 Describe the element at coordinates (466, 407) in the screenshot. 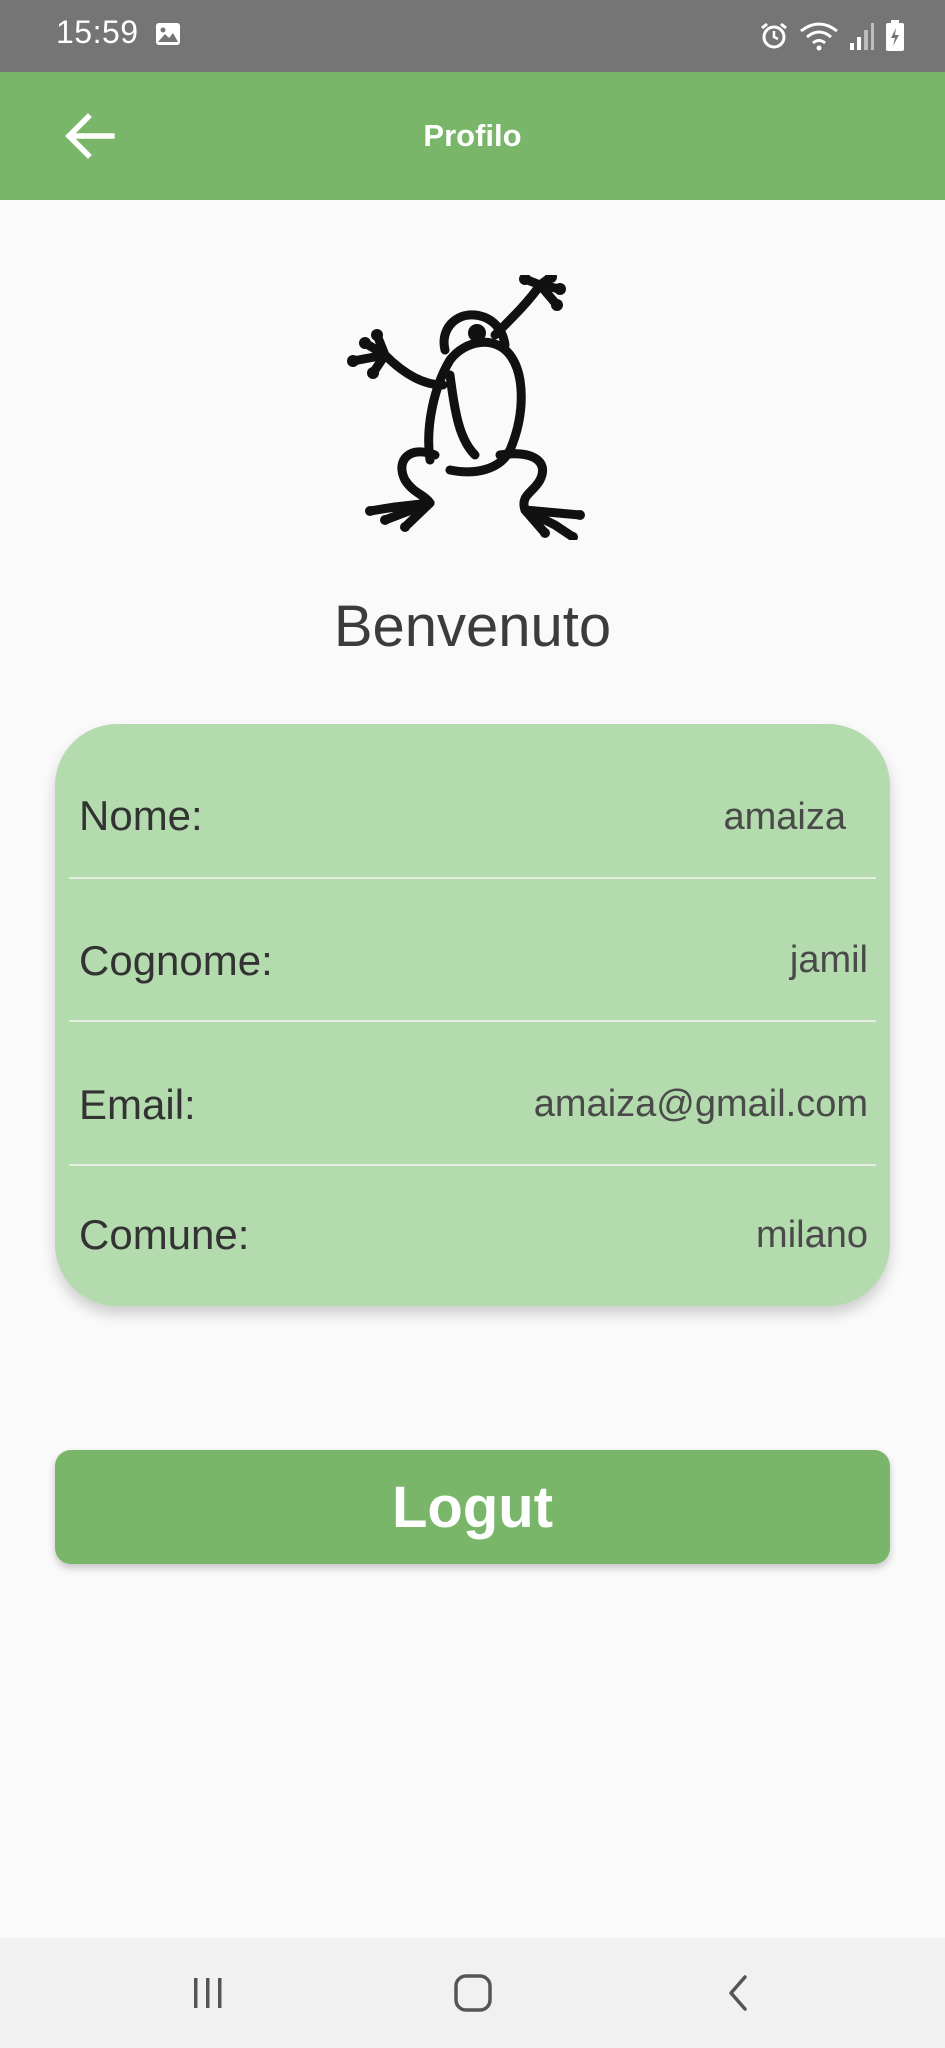

I see `frog-icon` at that location.